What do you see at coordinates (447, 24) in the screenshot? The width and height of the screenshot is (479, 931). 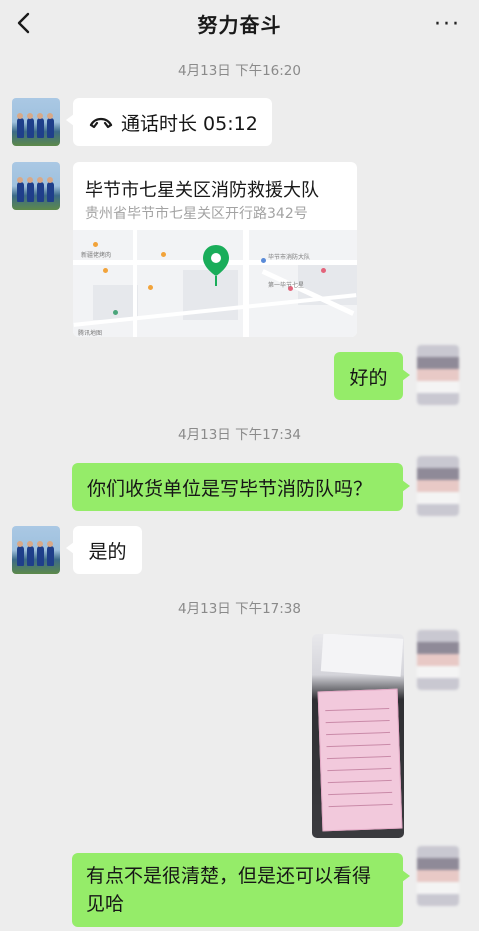 I see `more-options-button: ···` at bounding box center [447, 24].